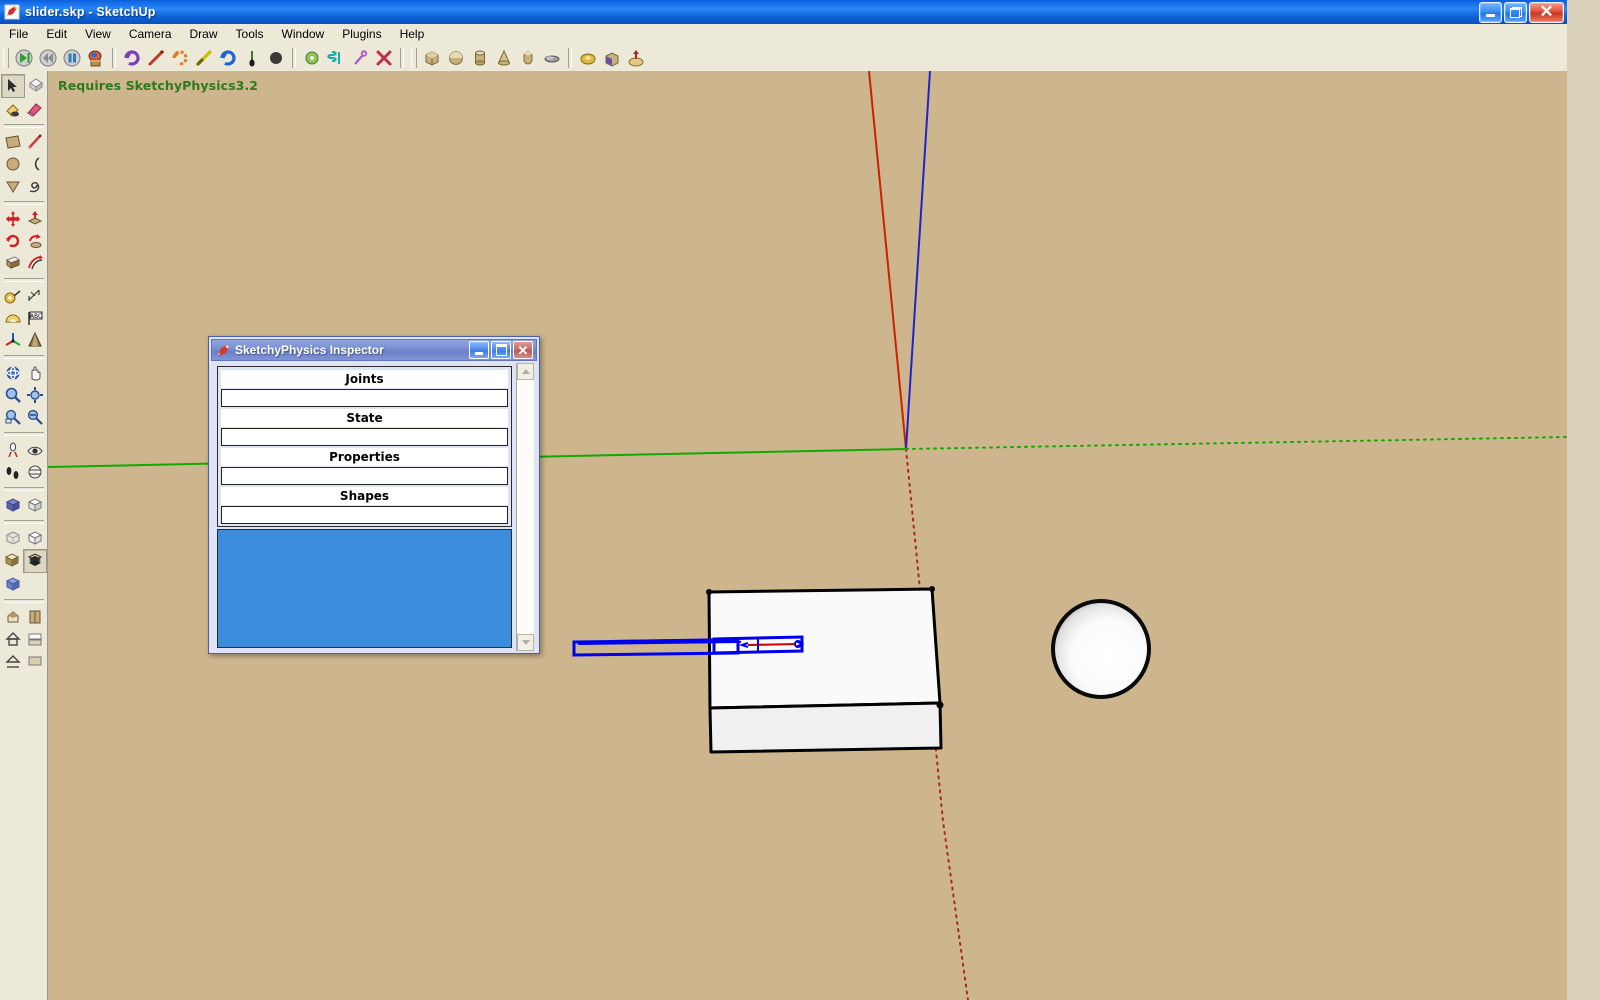  I want to click on inspector-scrollbar, so click(525, 507).